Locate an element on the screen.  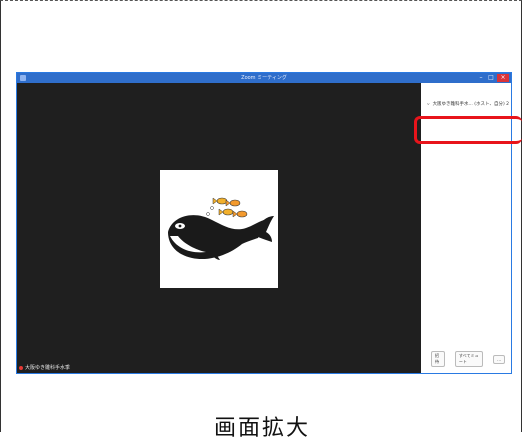
maximize-button: □ is located at coordinates (491, 78).